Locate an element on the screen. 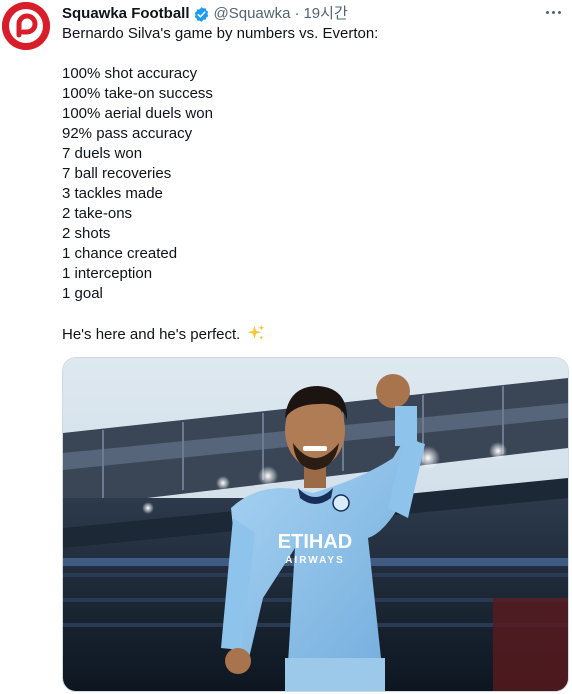  squawka-avatar is located at coordinates (26, 26).